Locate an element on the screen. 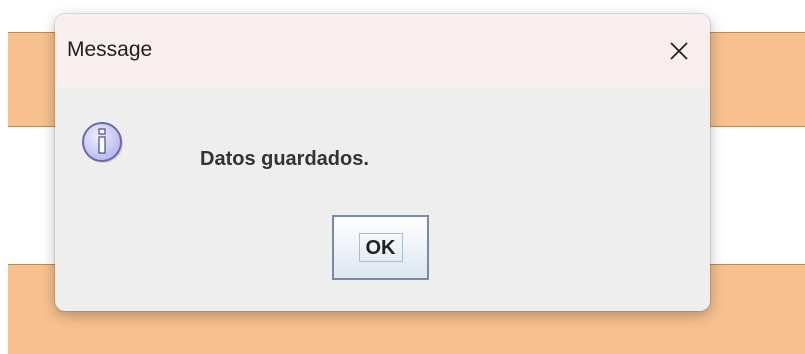 The height and width of the screenshot is (354, 805). ok-button-label: OK is located at coordinates (380, 247).